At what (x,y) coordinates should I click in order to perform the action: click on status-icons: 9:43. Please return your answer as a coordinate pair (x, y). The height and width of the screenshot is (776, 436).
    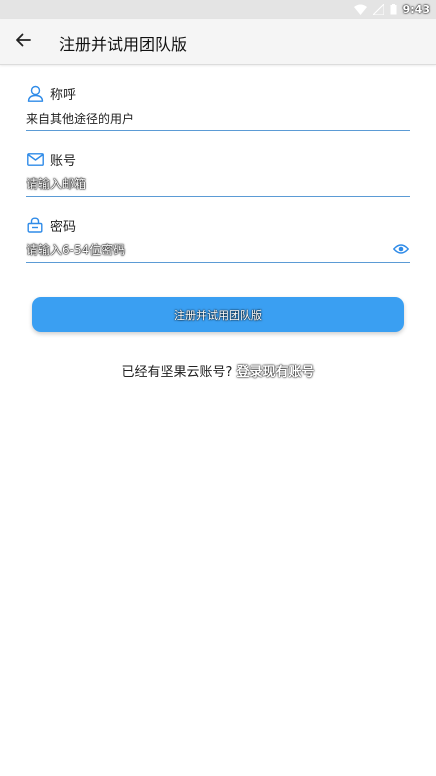
    Looking at the image, I should click on (391, 9).